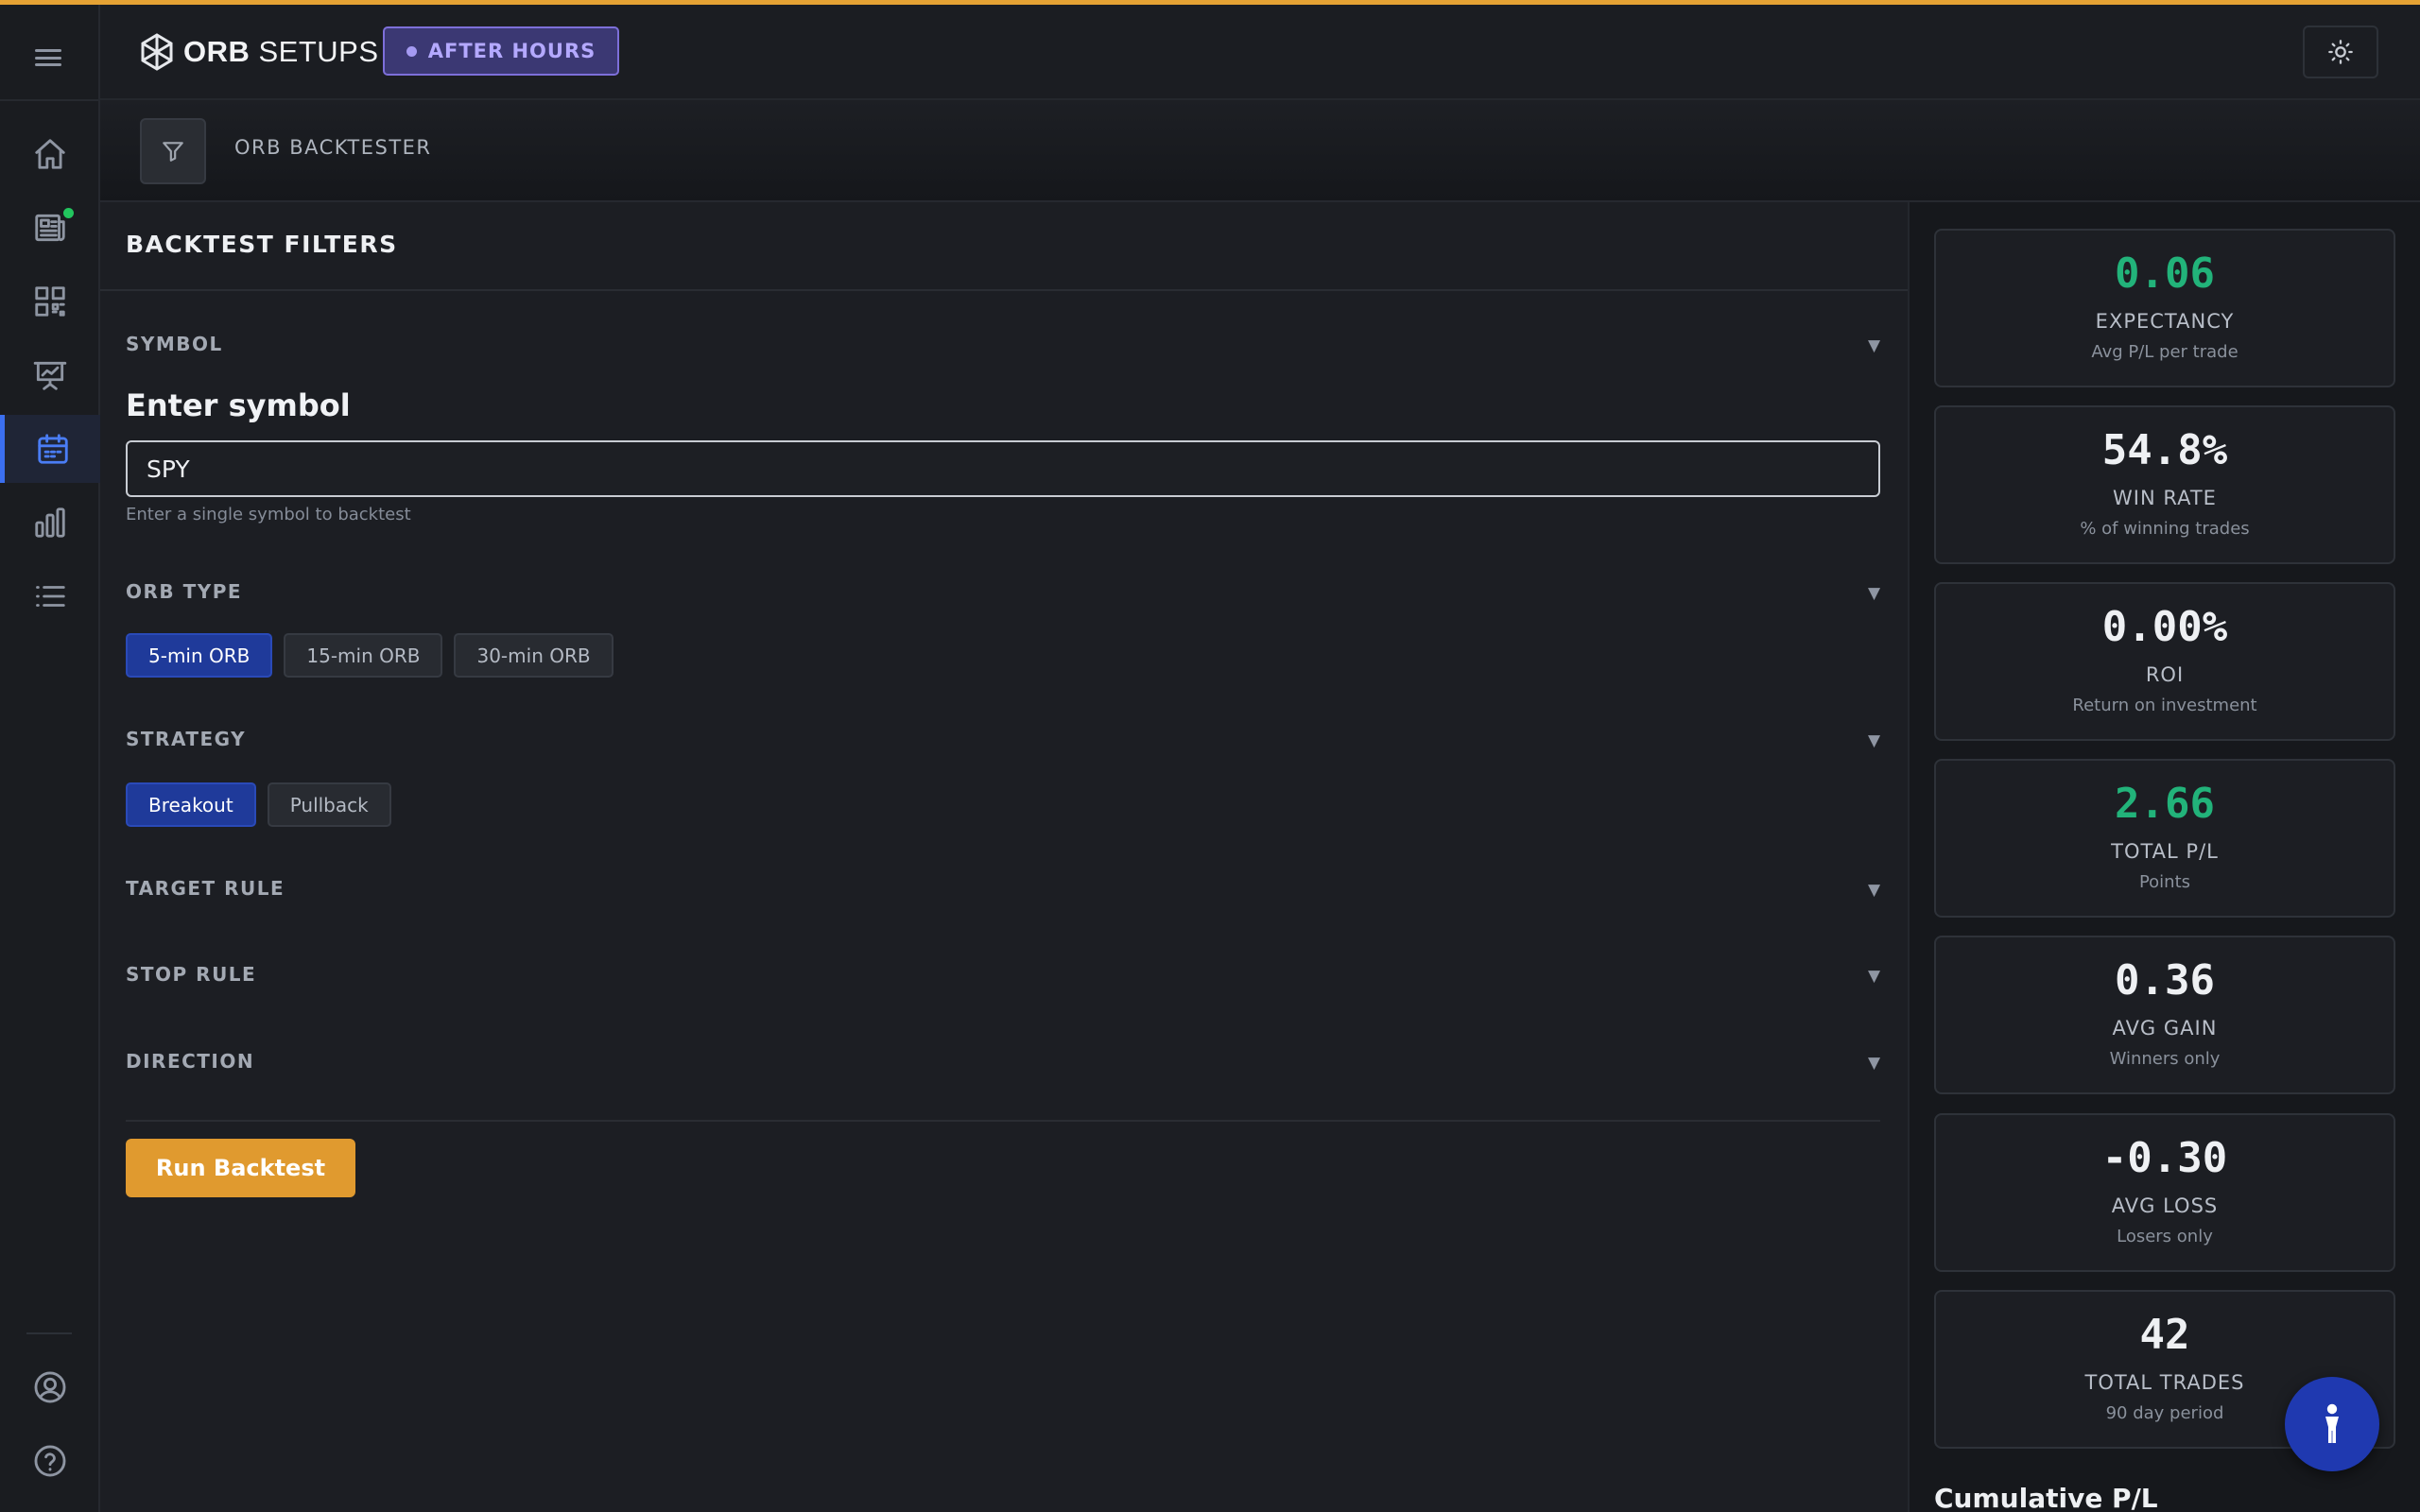 This screenshot has height=1512, width=2420. Describe the element at coordinates (49, 1333) in the screenshot. I see `sidebar-bottom-divider` at that location.